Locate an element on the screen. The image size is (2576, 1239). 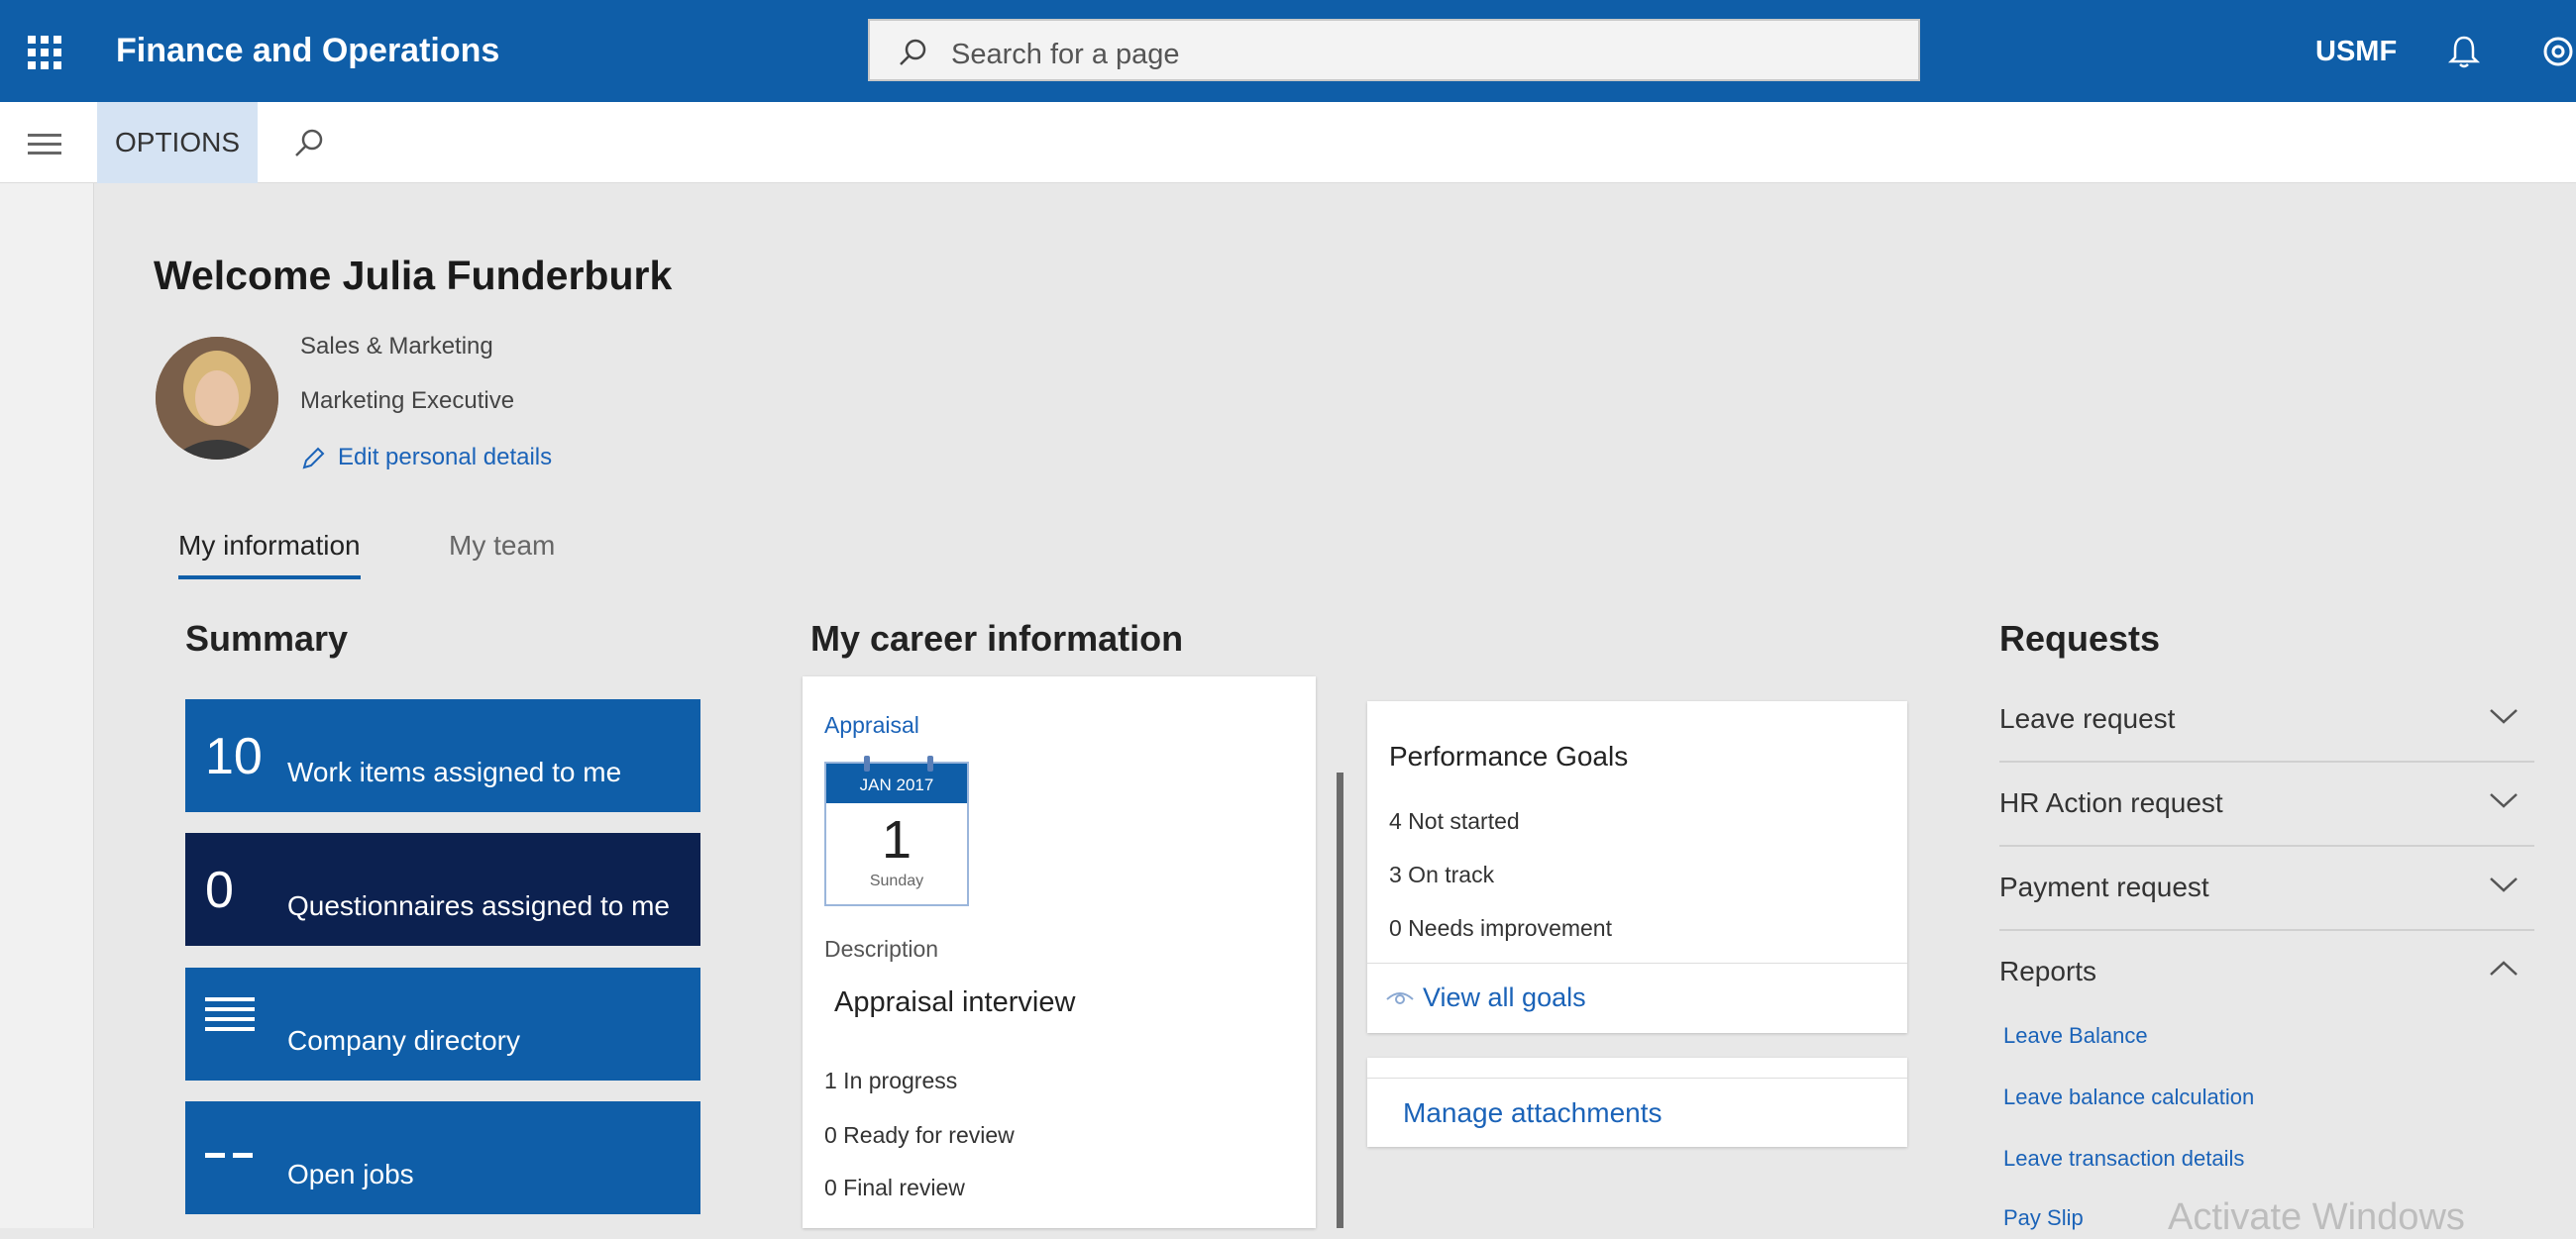
options-tab: OPTIONS is located at coordinates (177, 143).